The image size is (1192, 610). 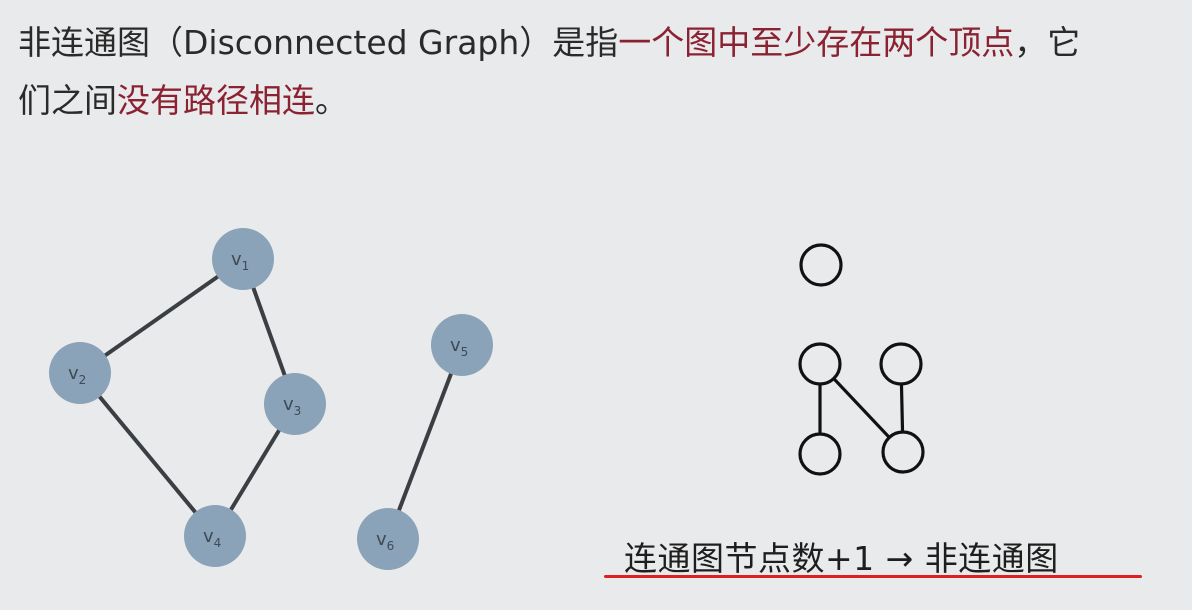 I want to click on caption-text: 连通图节点数+1 → 非连通图, so click(x=841, y=558).